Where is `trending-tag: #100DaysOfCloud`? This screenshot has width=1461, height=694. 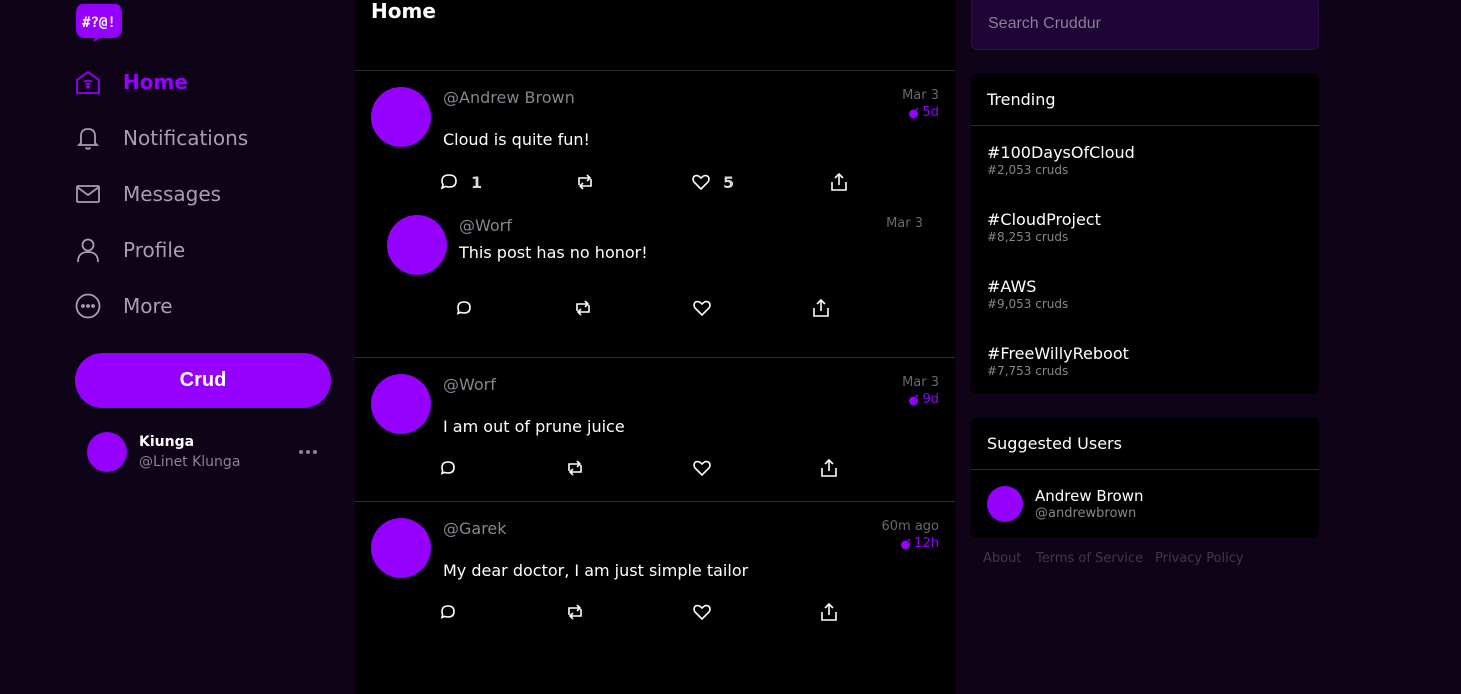
trending-tag: #100DaysOfCloud is located at coordinates (1061, 152).